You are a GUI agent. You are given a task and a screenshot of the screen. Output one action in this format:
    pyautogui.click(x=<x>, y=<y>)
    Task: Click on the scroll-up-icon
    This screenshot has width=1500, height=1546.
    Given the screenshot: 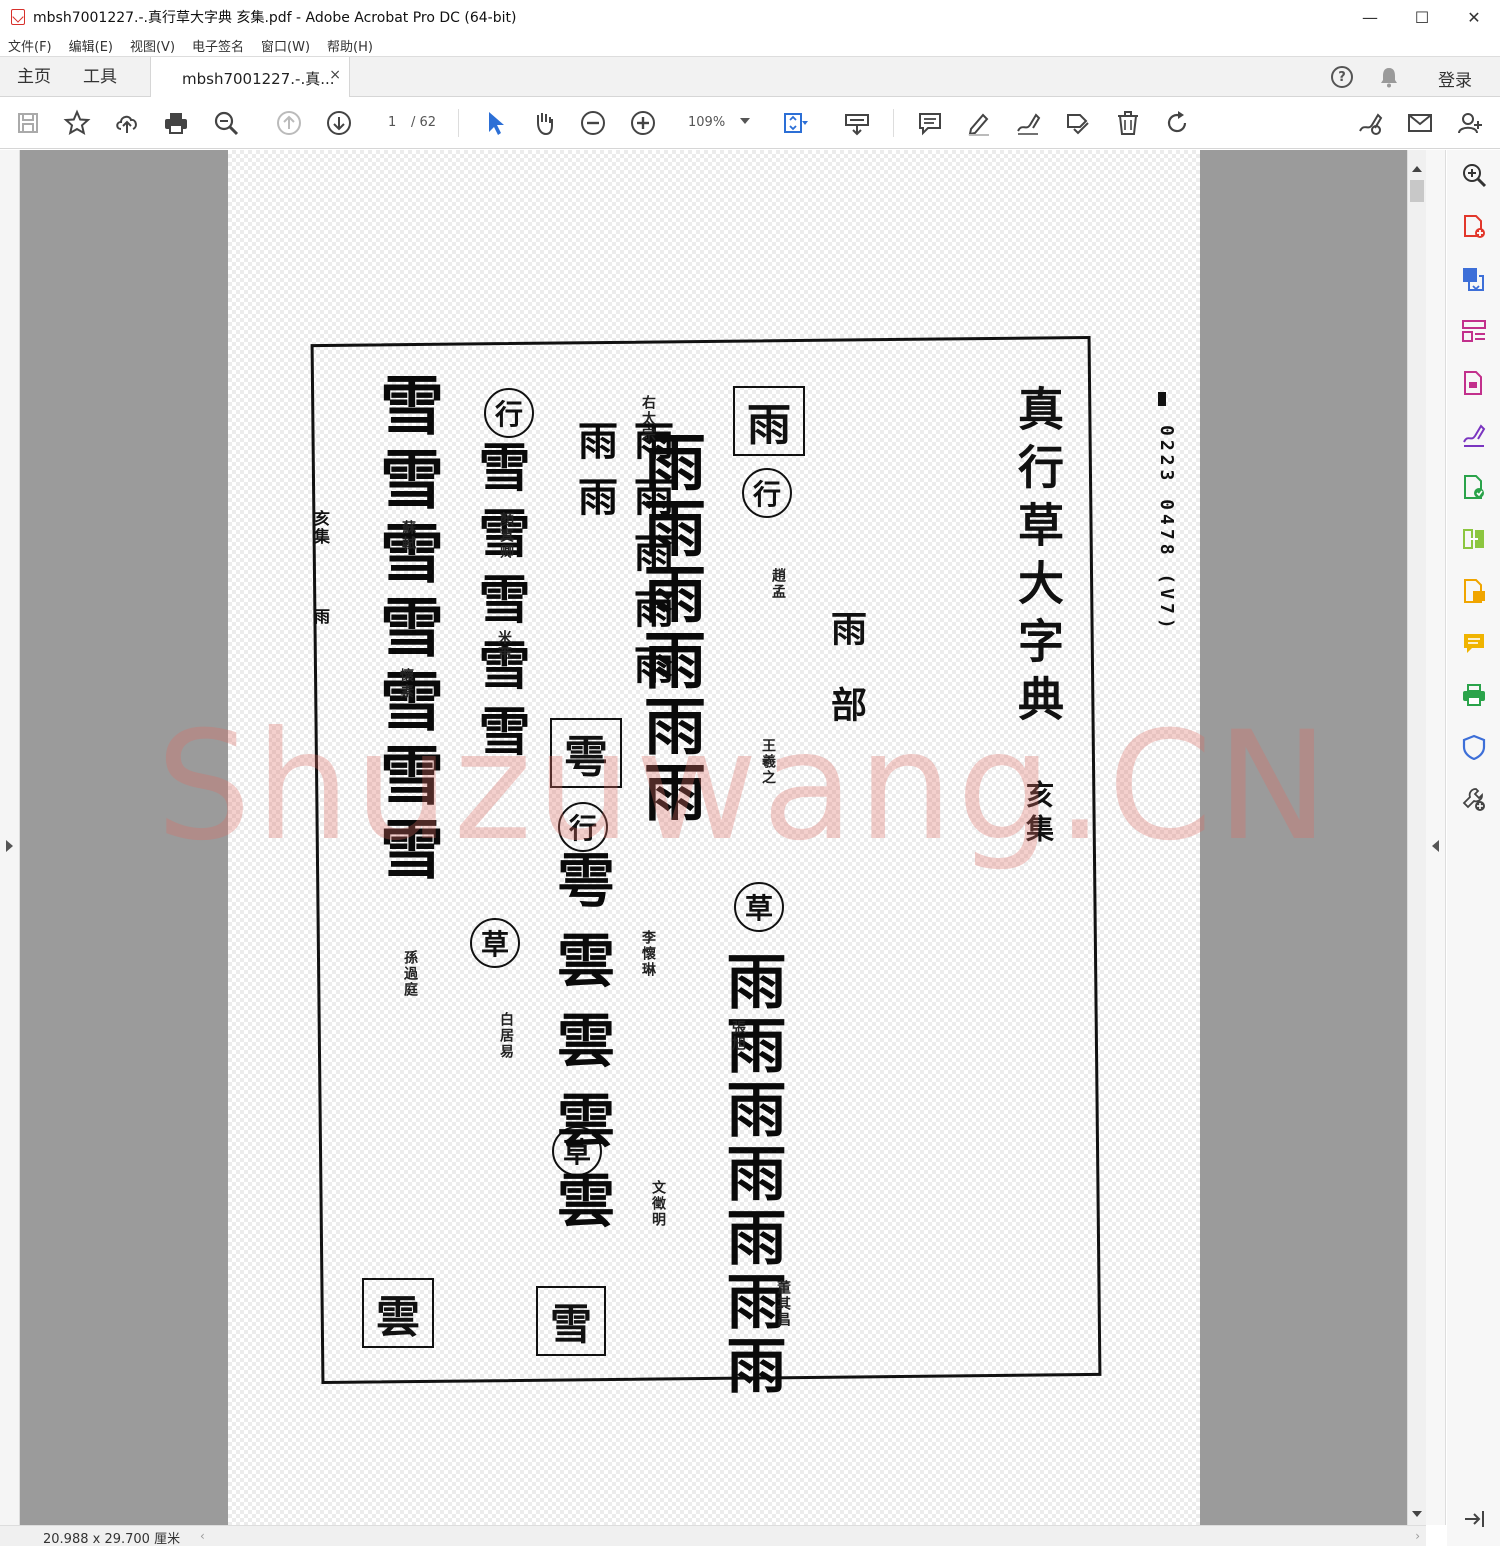 What is the action you would take?
    pyautogui.click(x=1417, y=169)
    